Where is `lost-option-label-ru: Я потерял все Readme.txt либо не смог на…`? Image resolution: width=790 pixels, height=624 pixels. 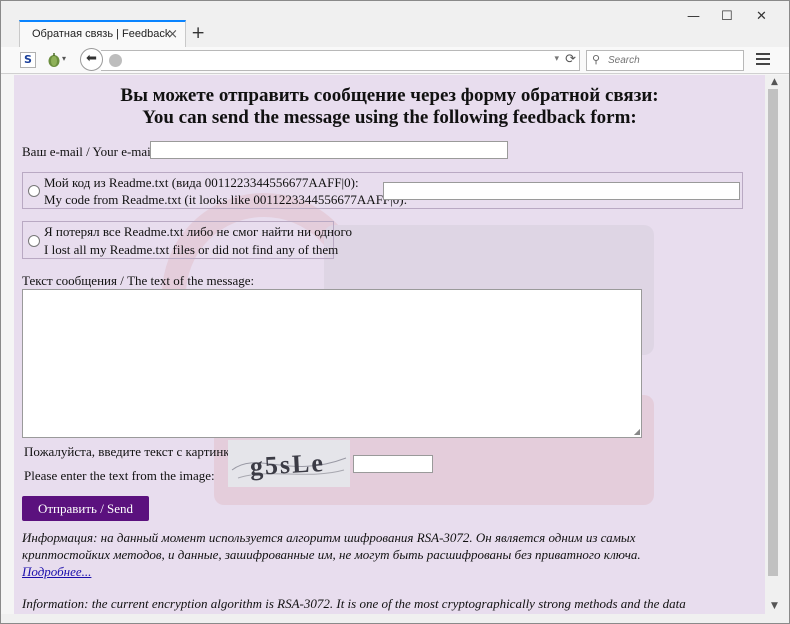 lost-option-label-ru: Я потерял все Readme.txt либо не смог на… is located at coordinates (198, 231).